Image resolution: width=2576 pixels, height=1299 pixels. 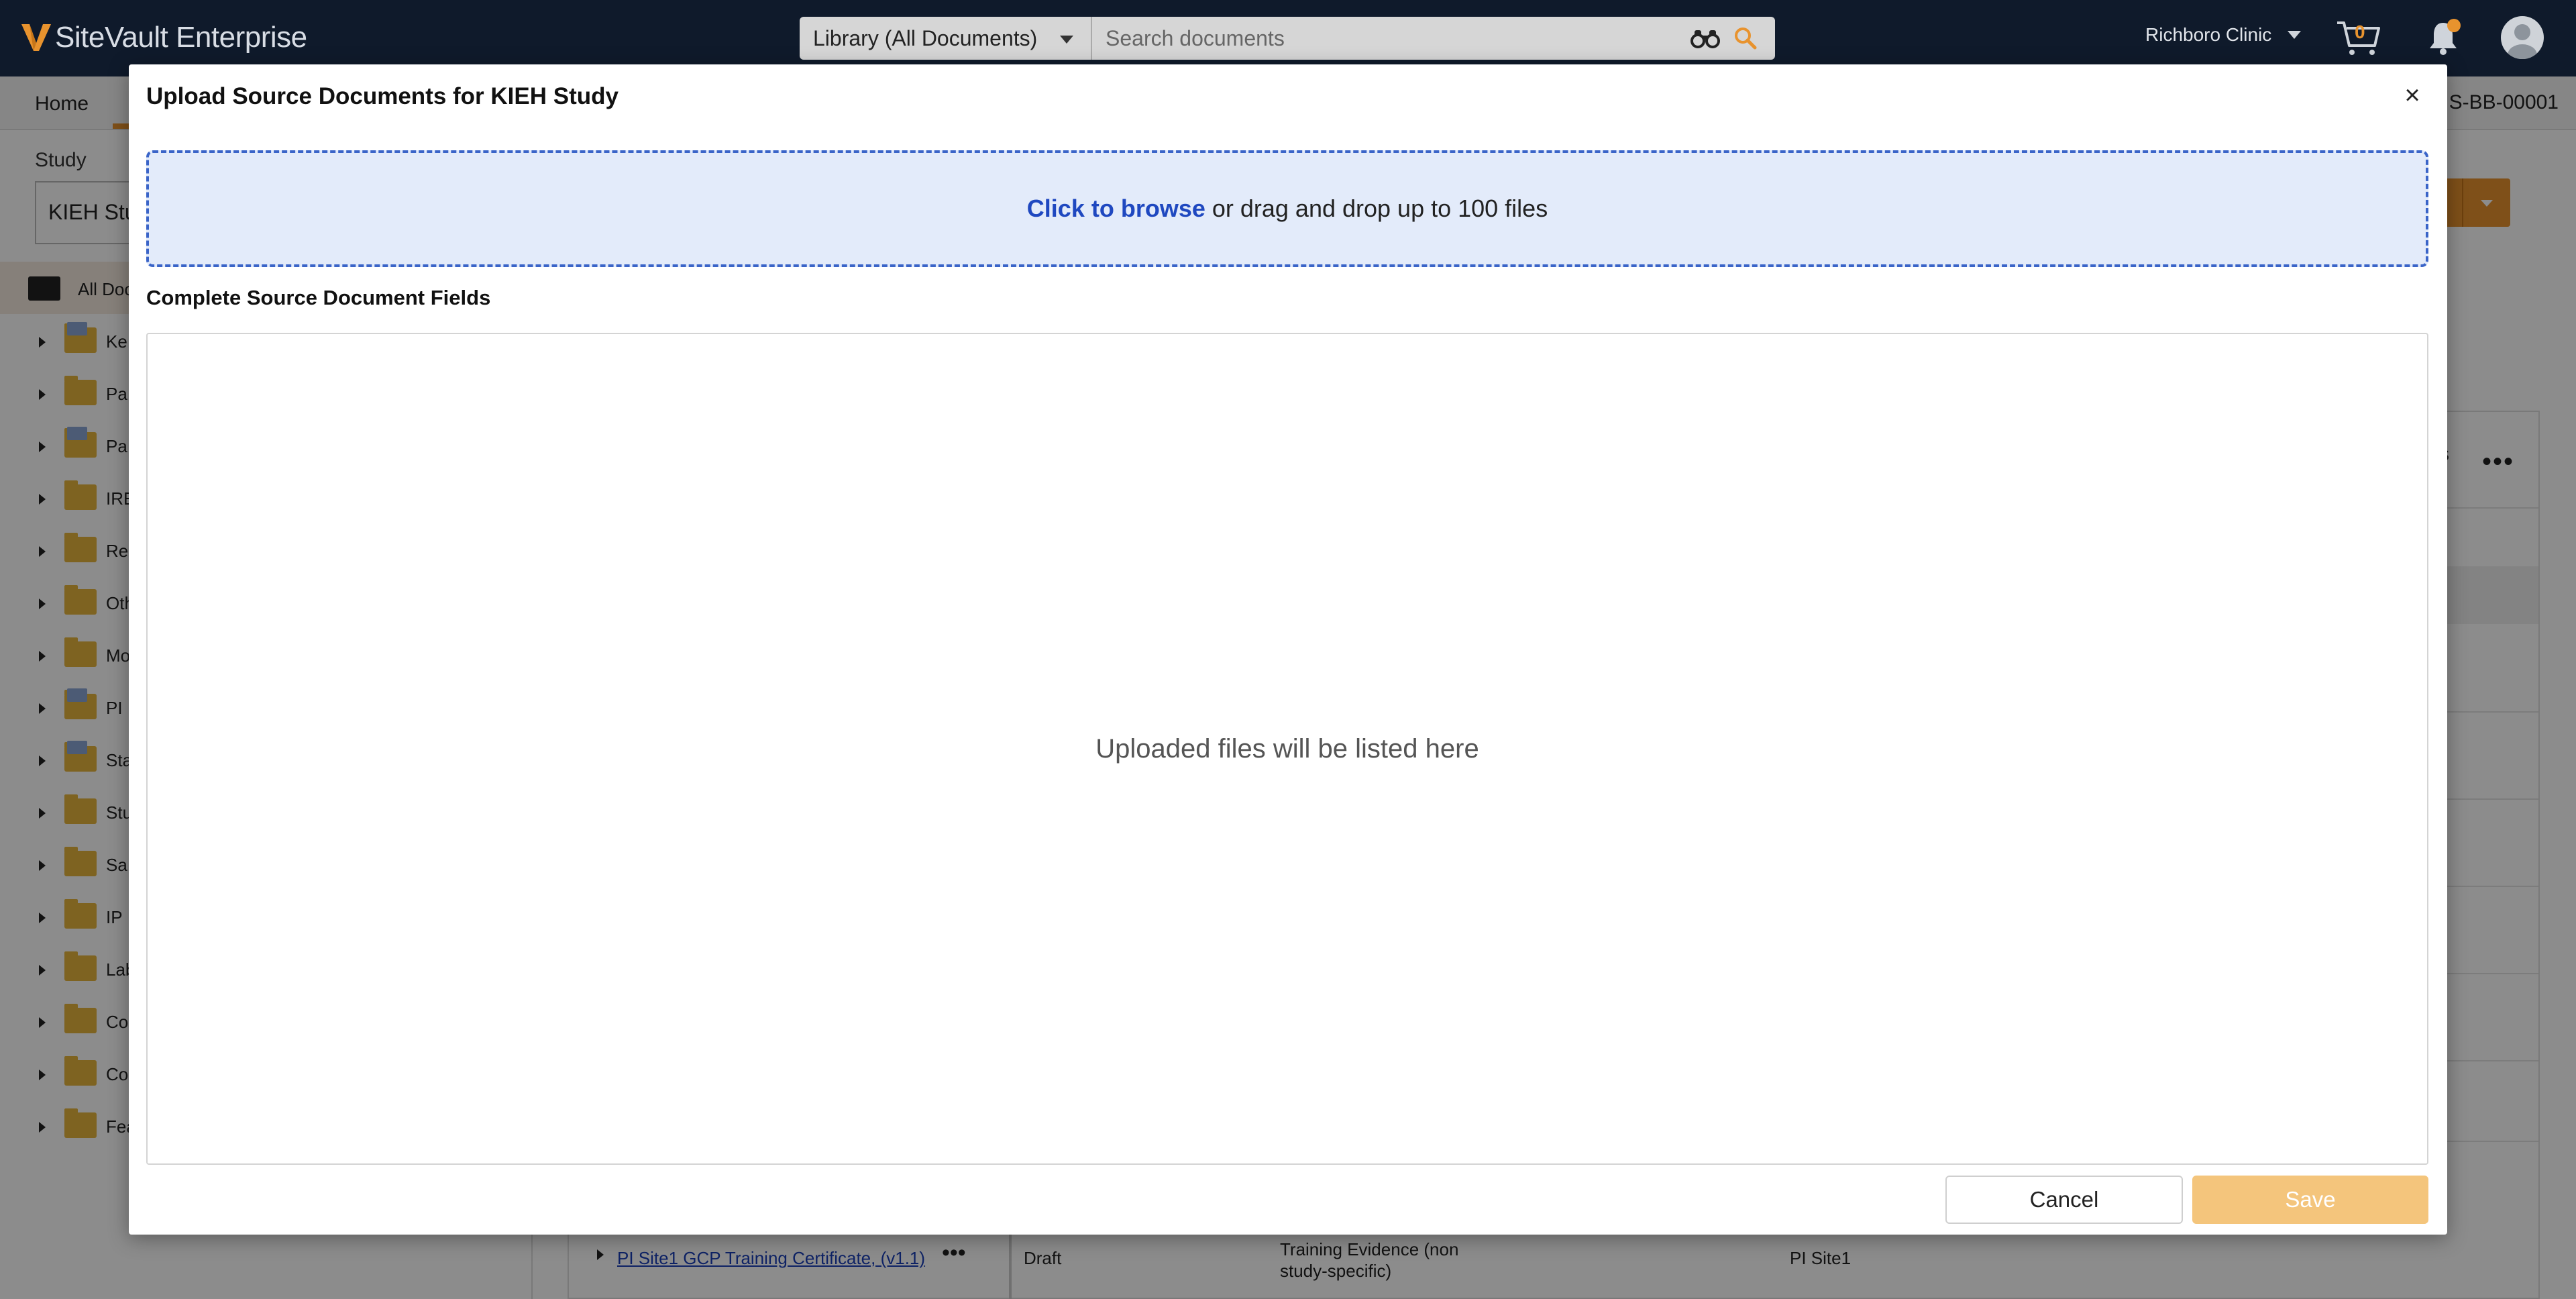 What do you see at coordinates (2360, 31) in the screenshot?
I see `cart-count-badge: 0` at bounding box center [2360, 31].